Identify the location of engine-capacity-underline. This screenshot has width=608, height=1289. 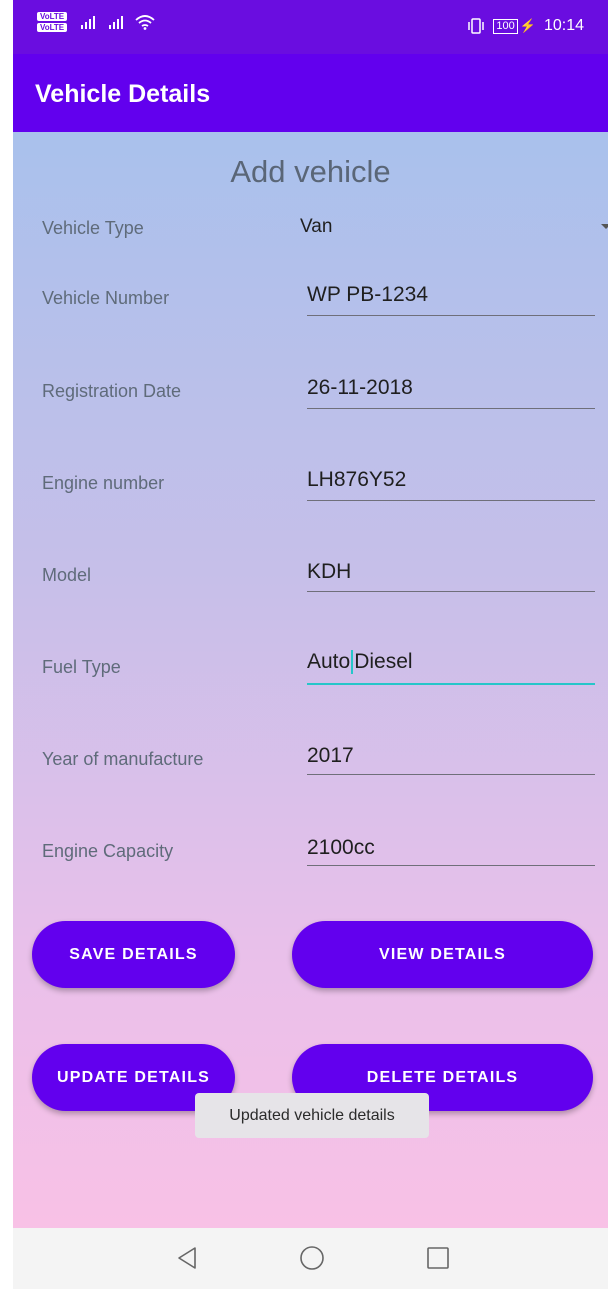
(451, 865).